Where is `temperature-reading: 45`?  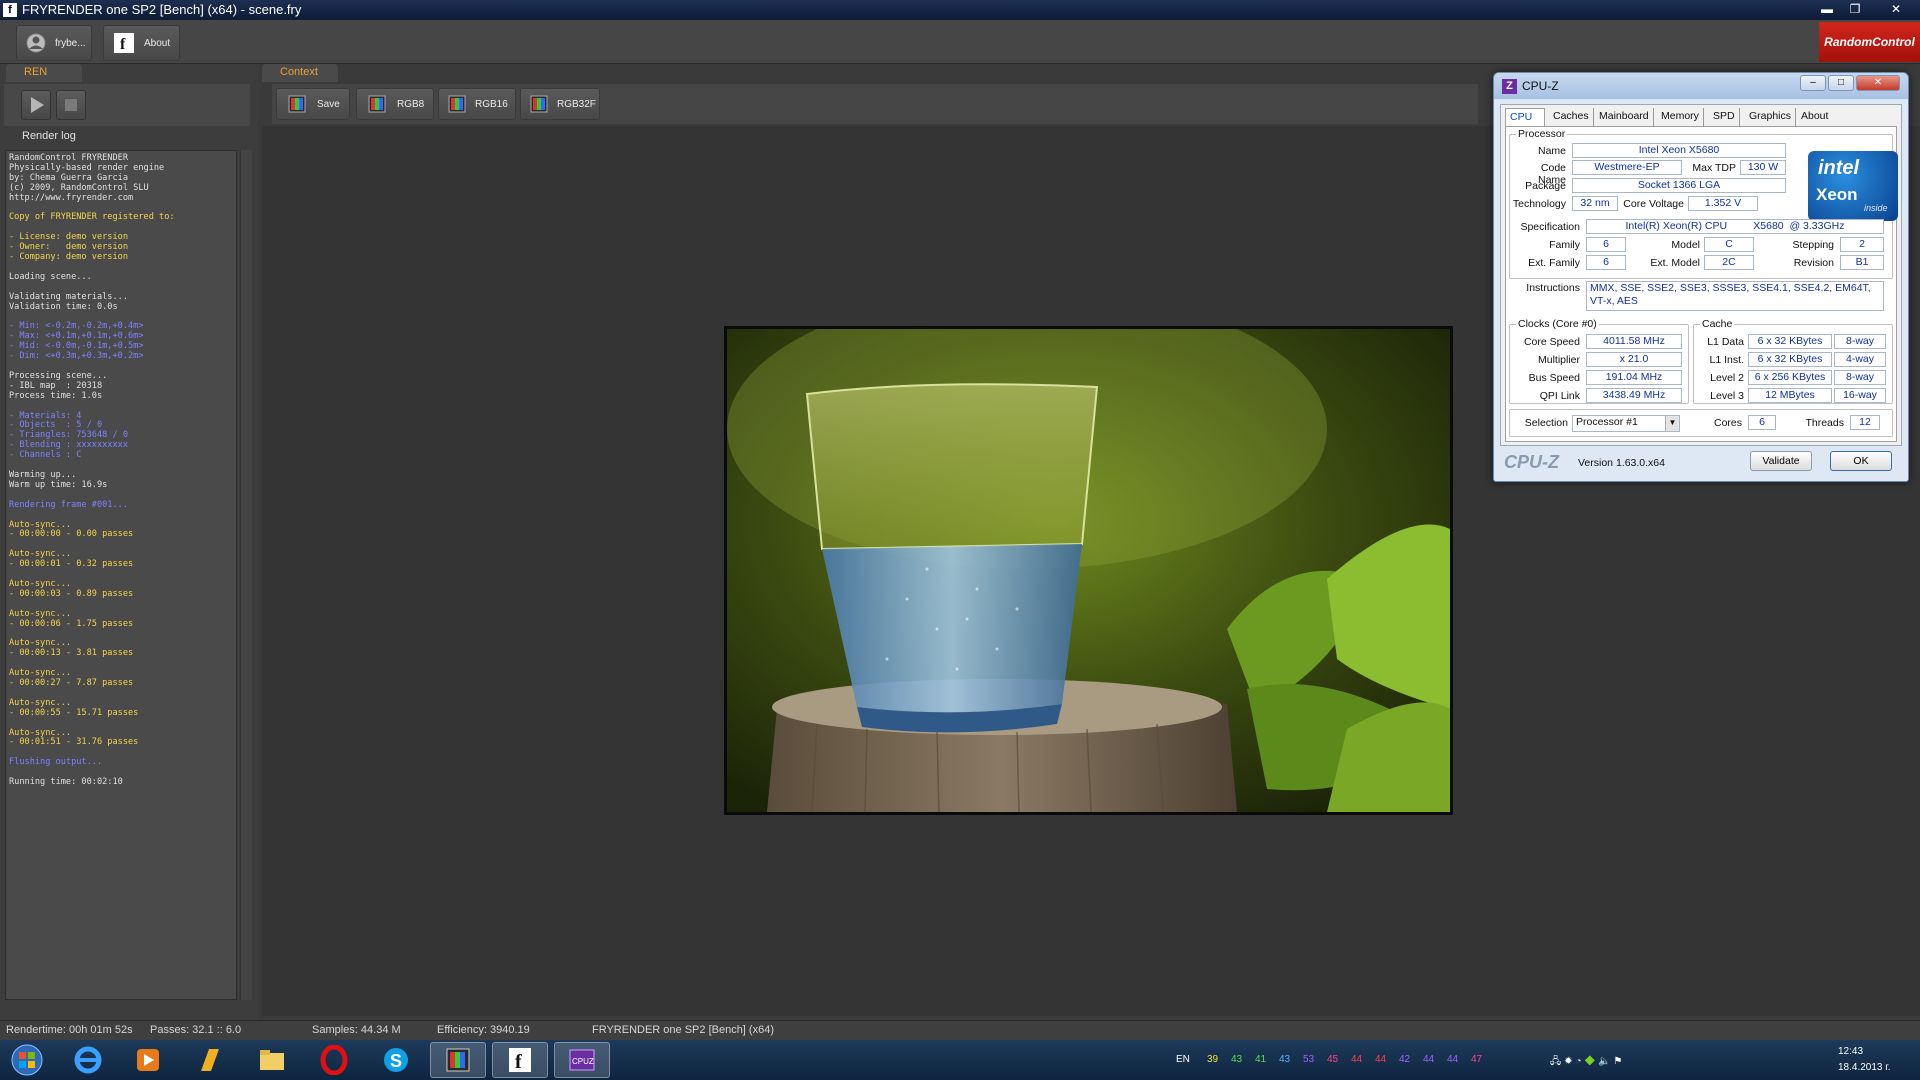
temperature-reading: 45 is located at coordinates (1332, 1059).